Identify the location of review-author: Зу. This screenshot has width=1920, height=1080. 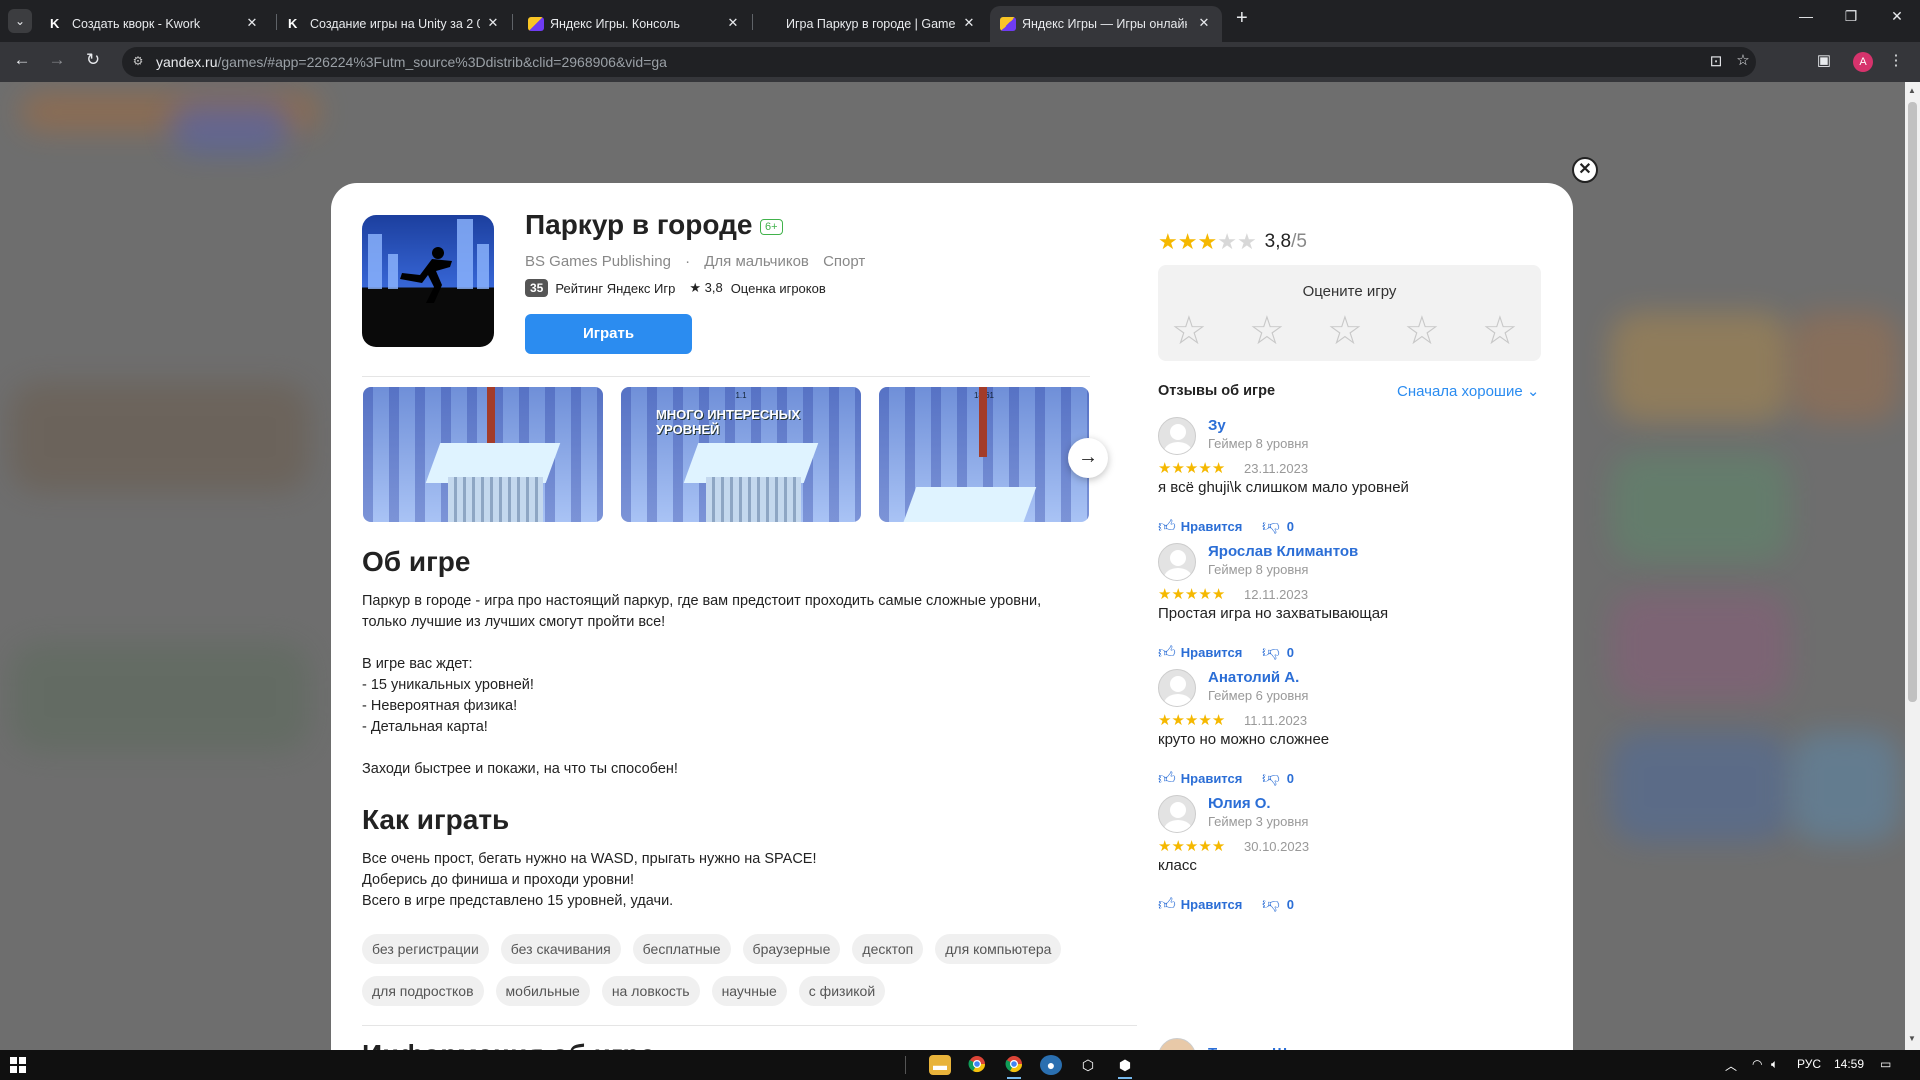
(1217, 425).